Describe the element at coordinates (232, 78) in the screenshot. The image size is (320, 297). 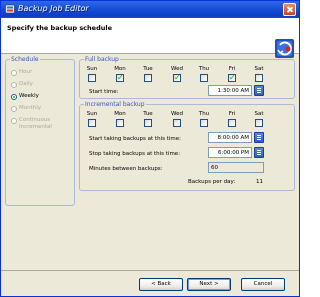
I see `full-backup-fri-checkbox` at that location.